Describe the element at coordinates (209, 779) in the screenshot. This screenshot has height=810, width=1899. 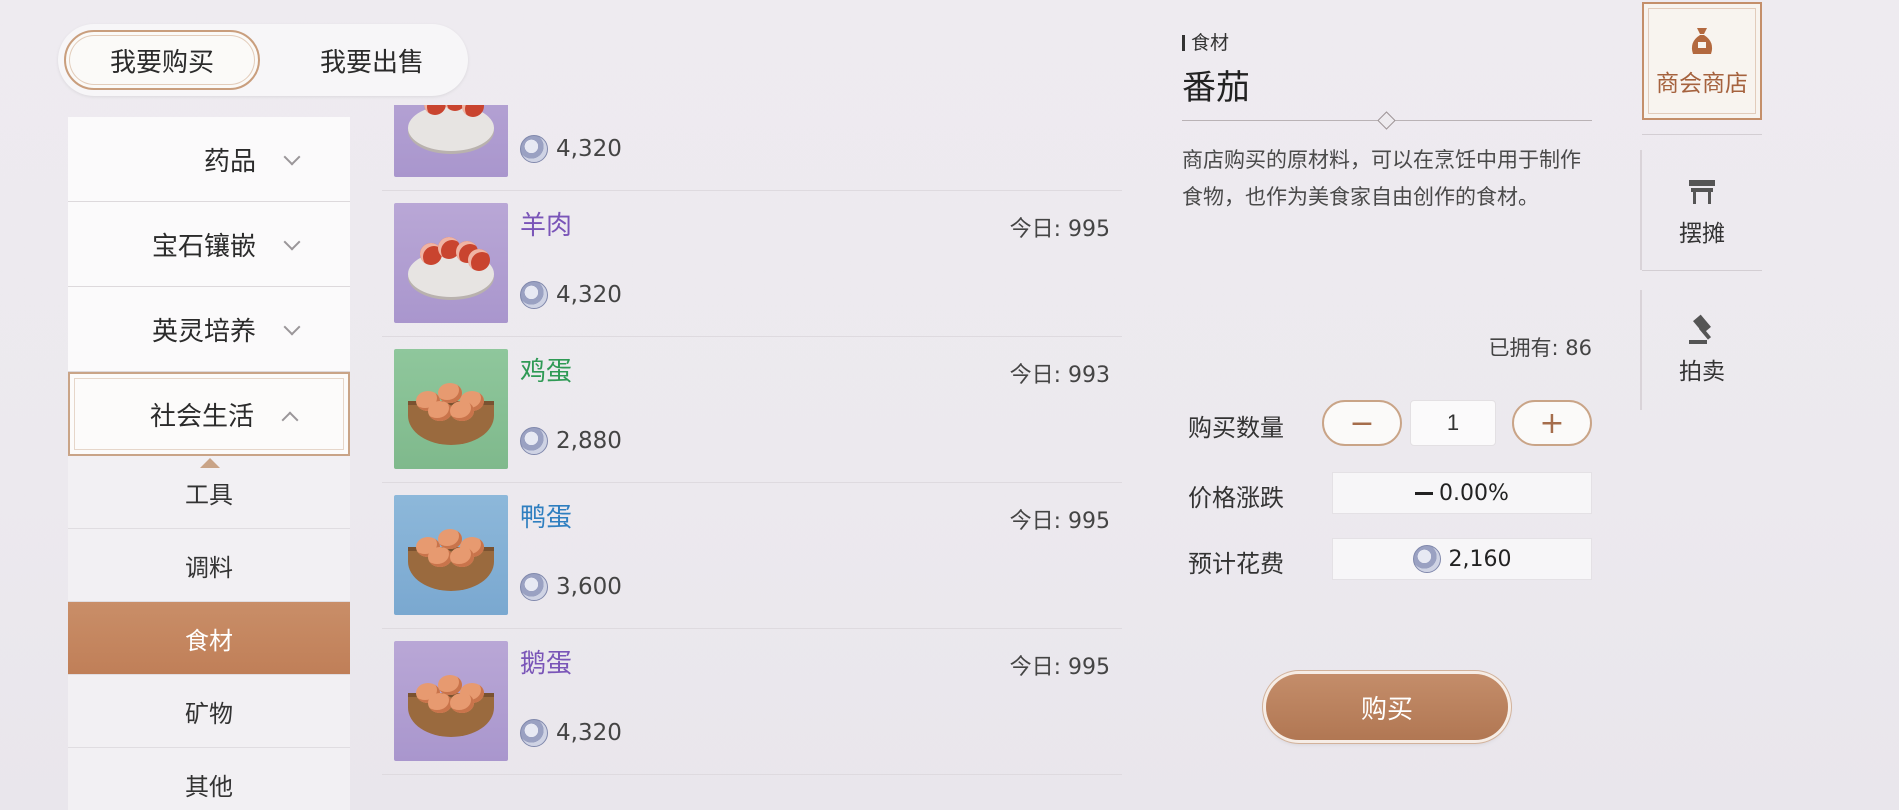
I see `subcategory-other: 其他` at that location.